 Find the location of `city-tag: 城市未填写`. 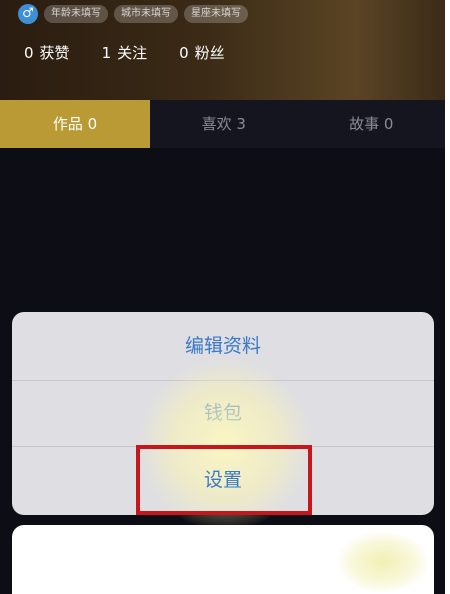

city-tag: 城市未填写 is located at coordinates (146, 14).